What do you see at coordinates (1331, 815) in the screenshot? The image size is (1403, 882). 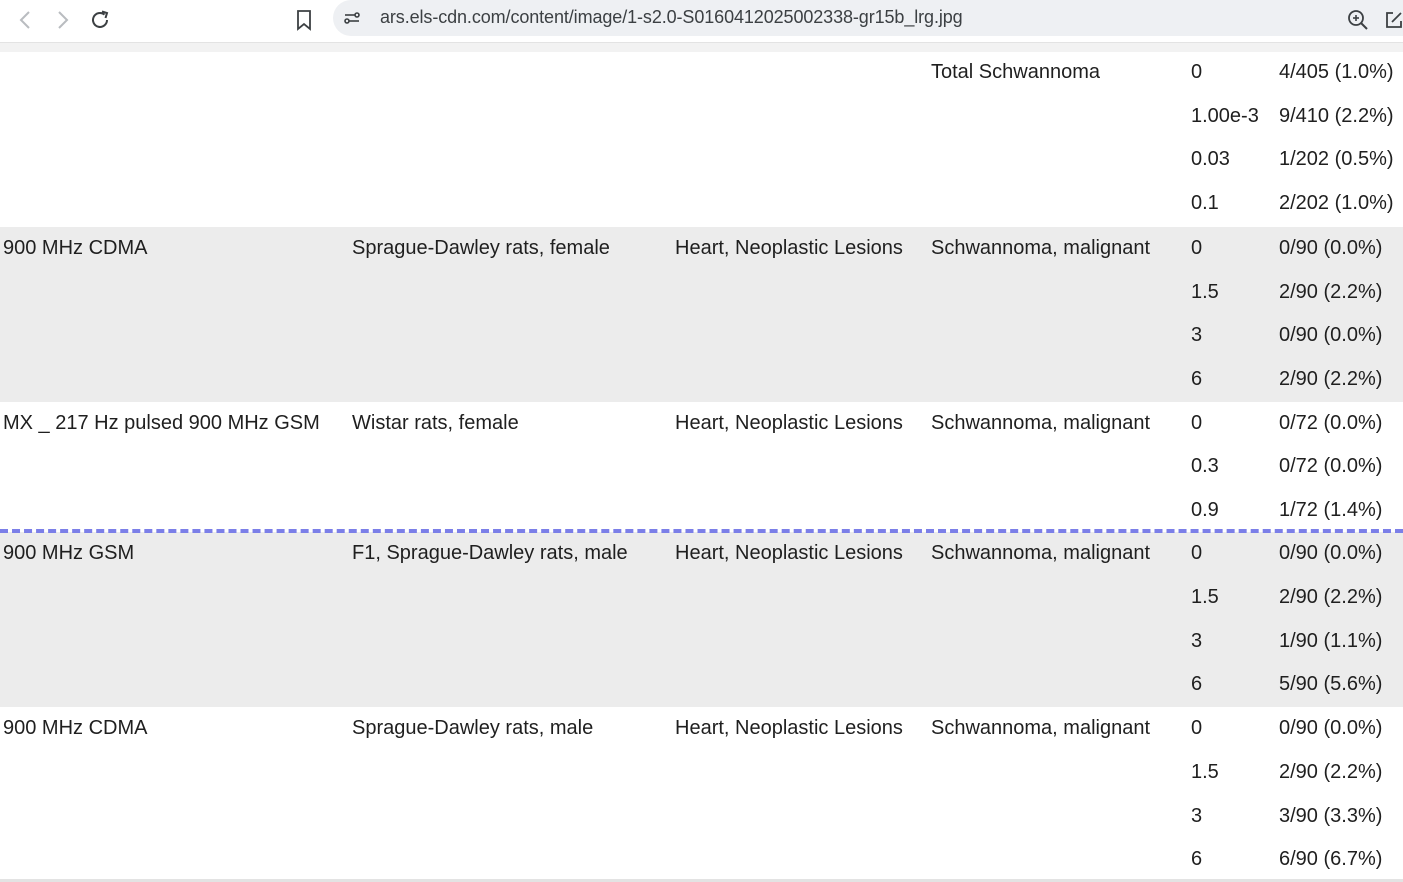 I see `incidence-cell: 3/90 (3.3%)` at bounding box center [1331, 815].